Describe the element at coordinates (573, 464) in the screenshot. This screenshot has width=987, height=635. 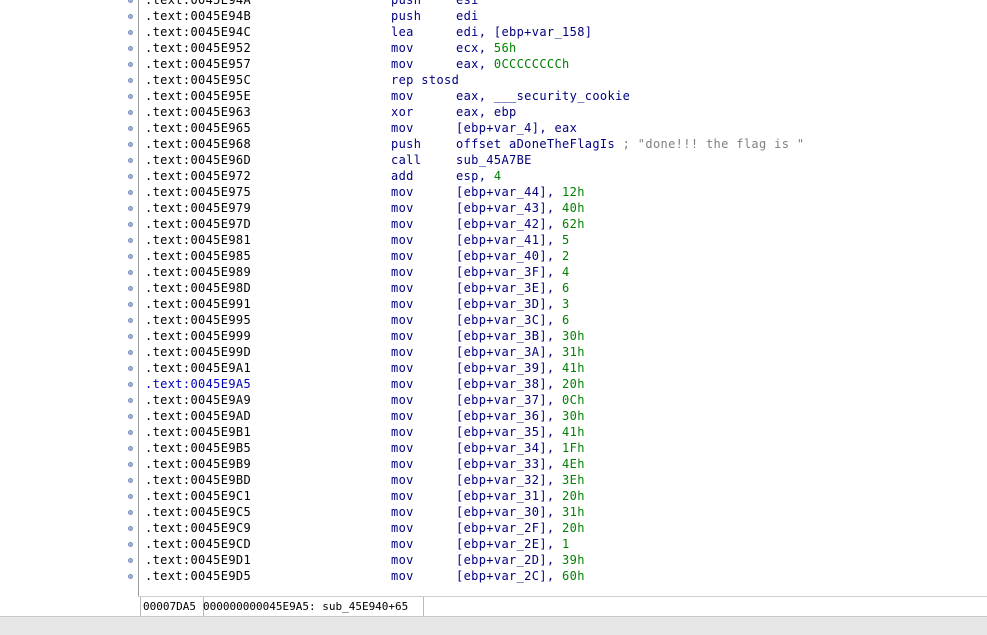
I see `immediate-value: 4Eh` at that location.